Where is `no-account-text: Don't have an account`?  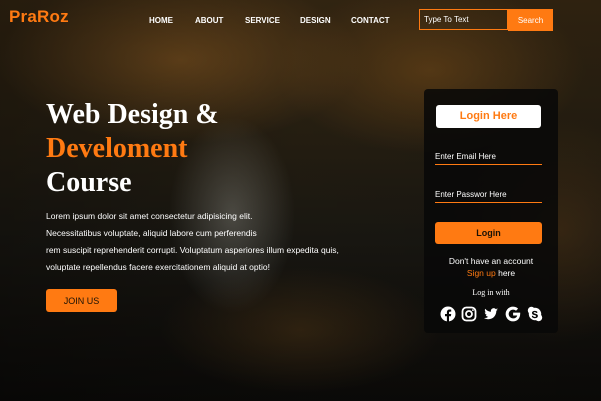 no-account-text: Don't have an account is located at coordinates (491, 261).